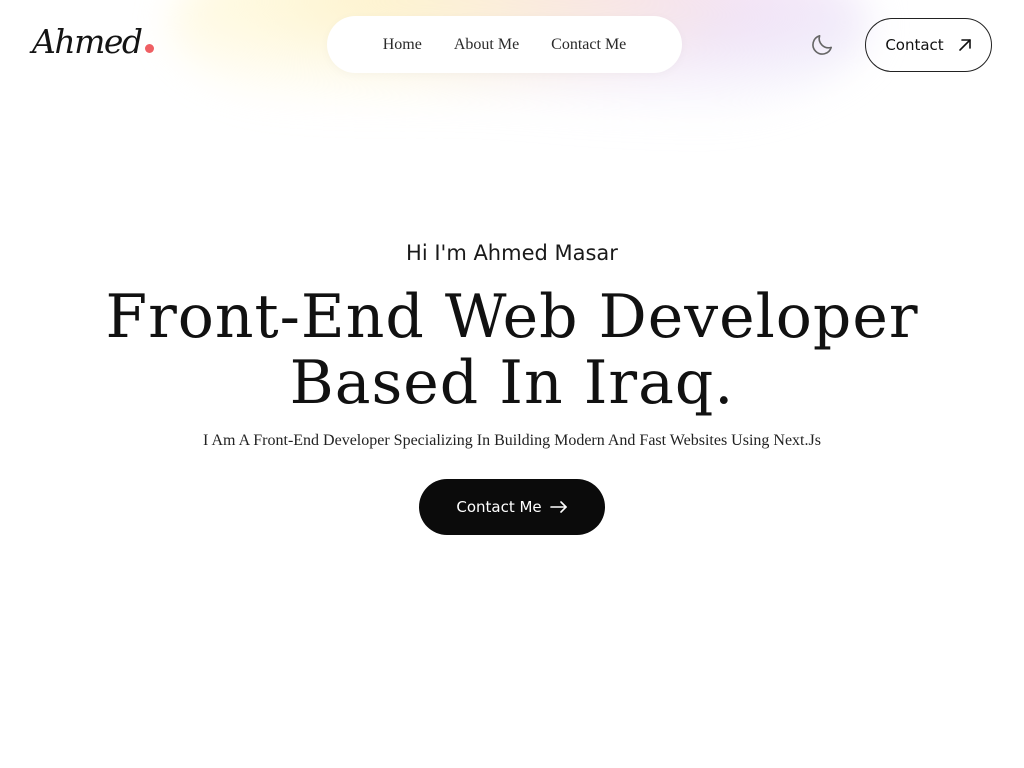 The width and height of the screenshot is (1024, 768). I want to click on logo-dot, so click(149, 48).